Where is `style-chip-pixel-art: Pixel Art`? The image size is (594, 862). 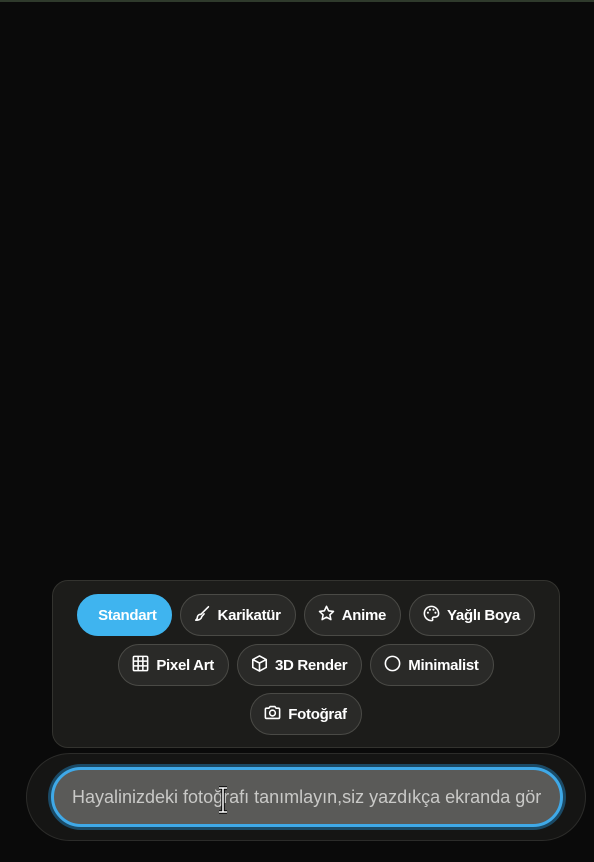
style-chip-pixel-art: Pixel Art is located at coordinates (173, 665).